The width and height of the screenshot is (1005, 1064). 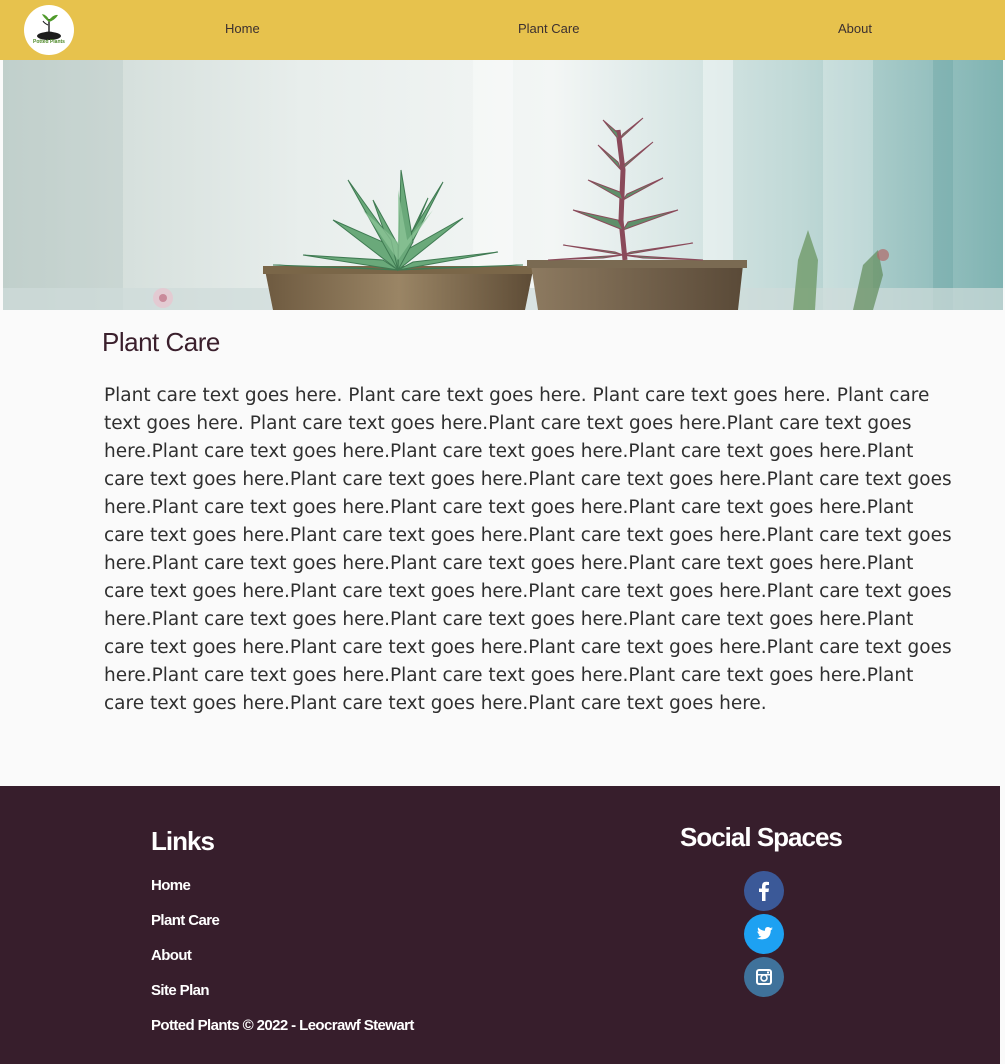 I want to click on facebook-button, so click(x=764, y=891).